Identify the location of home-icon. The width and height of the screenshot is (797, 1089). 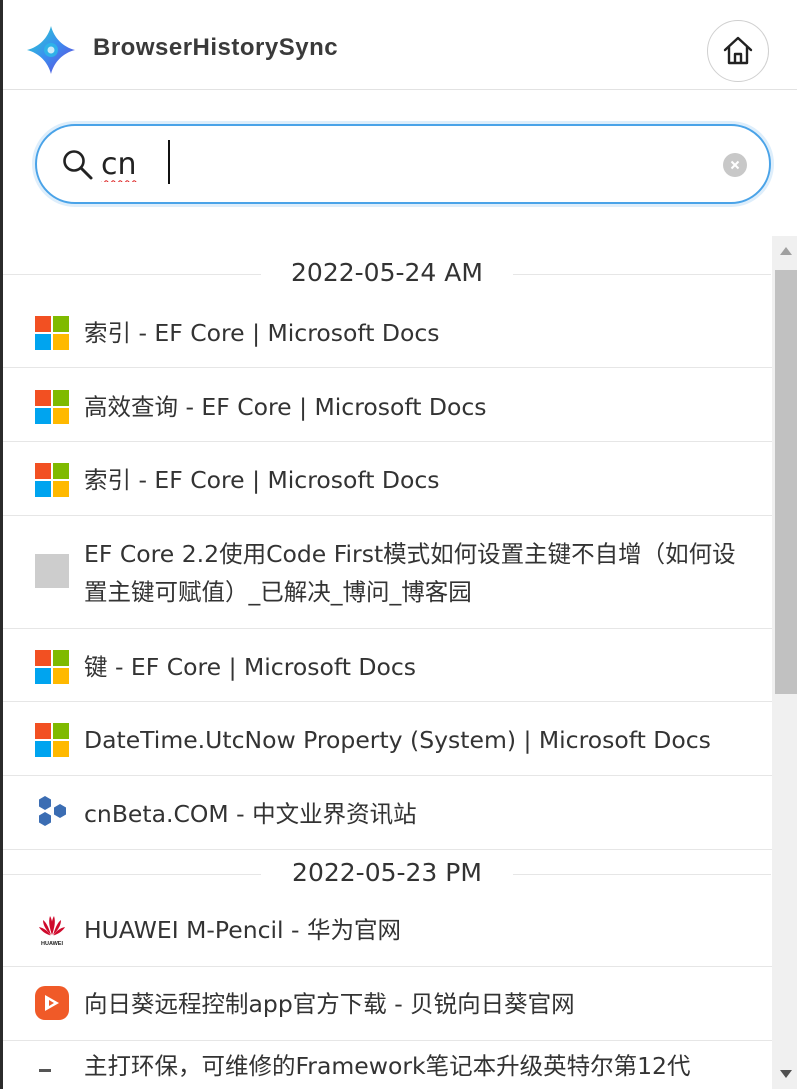
(738, 50).